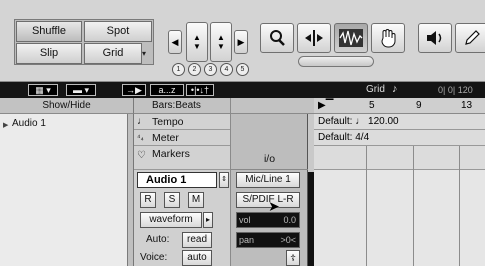  Describe the element at coordinates (226, 69) in the screenshot. I see `zoom-preset-4: 4` at that location.